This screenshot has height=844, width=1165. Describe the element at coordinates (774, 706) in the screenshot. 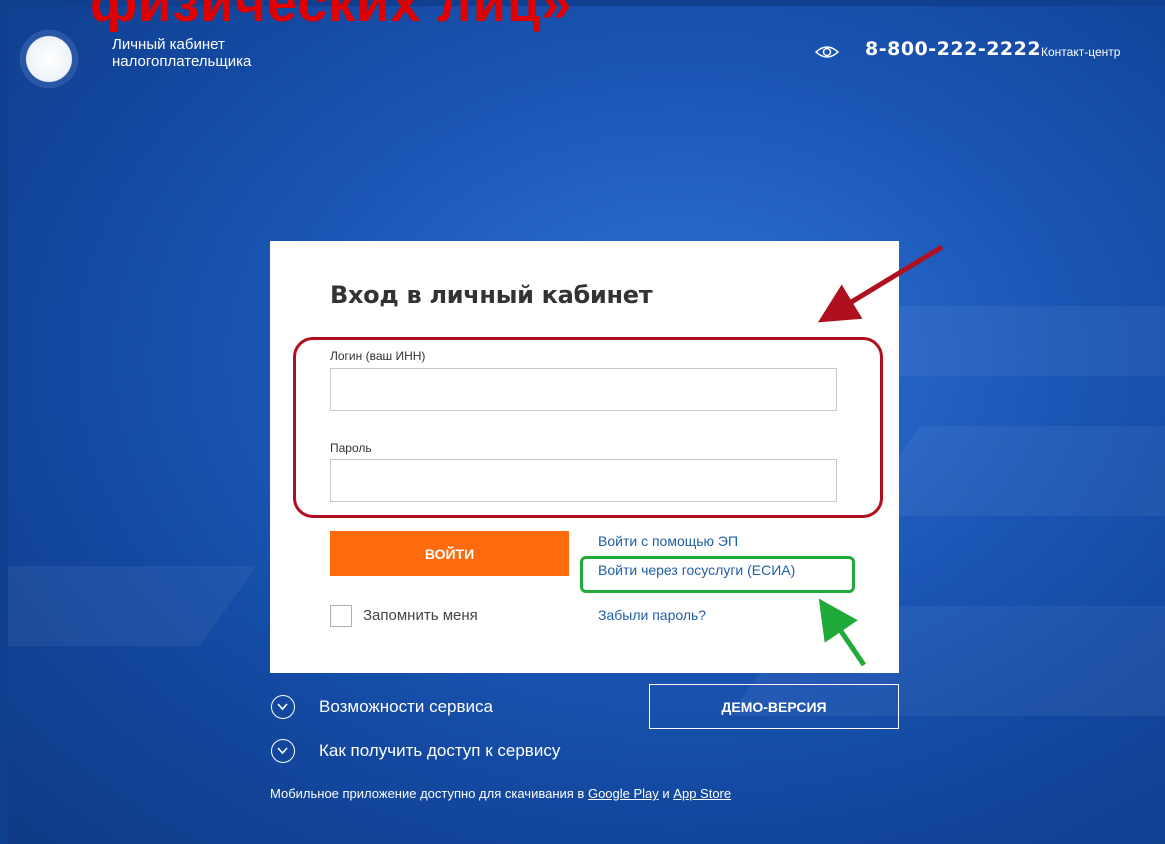

I see `demo-version-button: ДЕМО-ВЕРСИЯ` at that location.